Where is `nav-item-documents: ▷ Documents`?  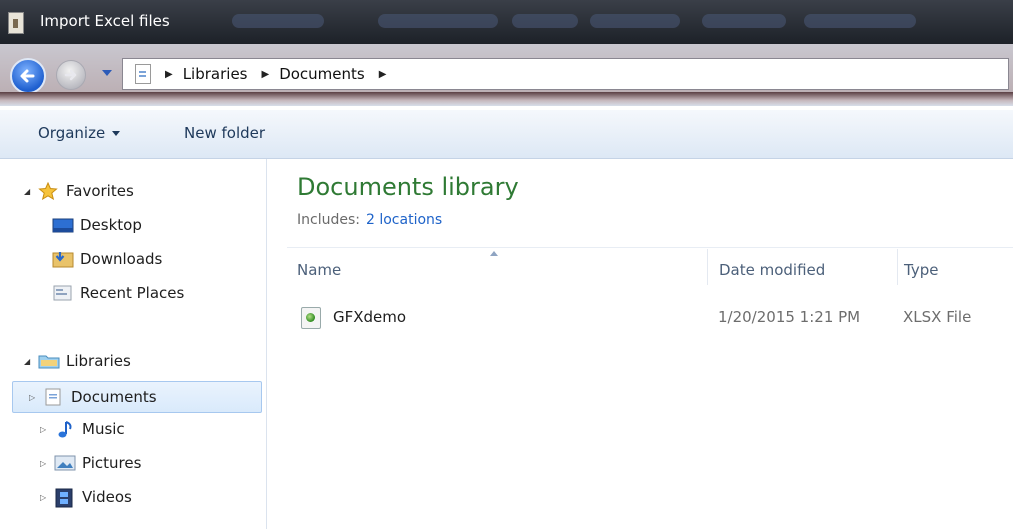
nav-item-documents: ▷ Documents is located at coordinates (137, 397).